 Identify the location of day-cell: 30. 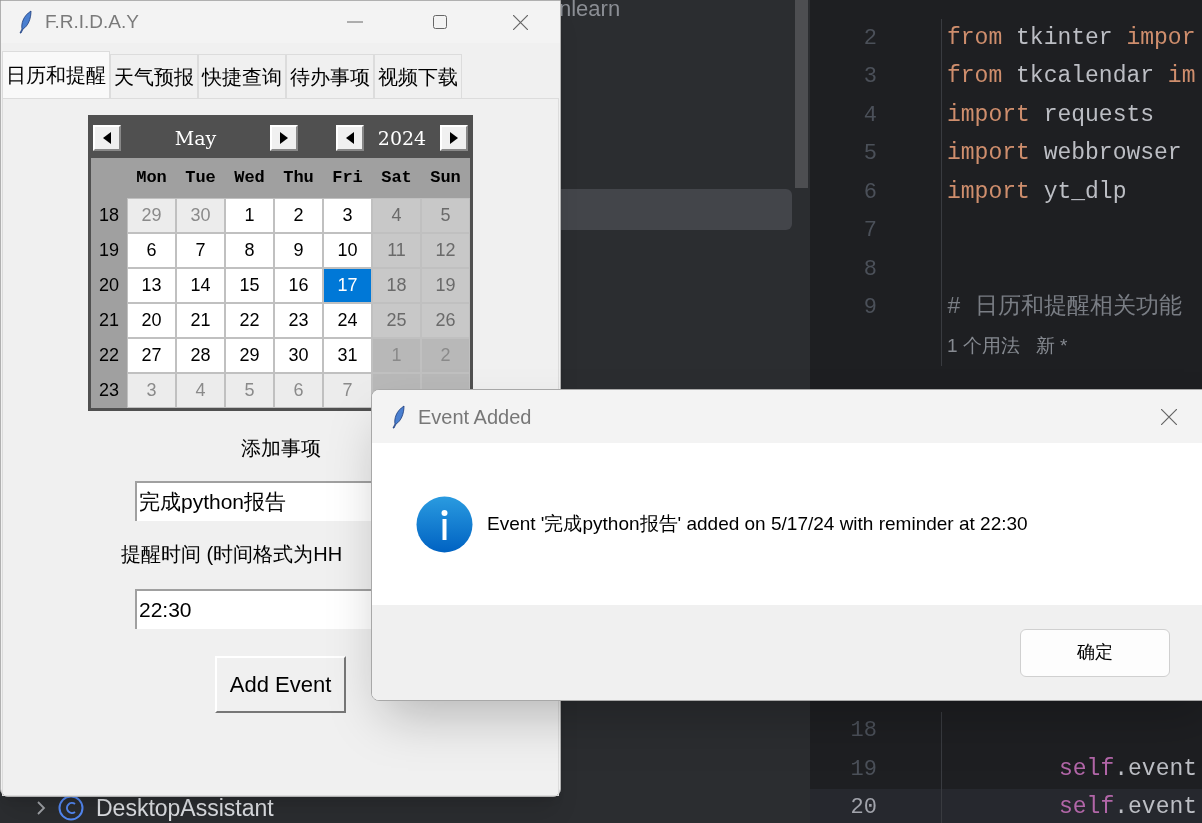
(298, 355).